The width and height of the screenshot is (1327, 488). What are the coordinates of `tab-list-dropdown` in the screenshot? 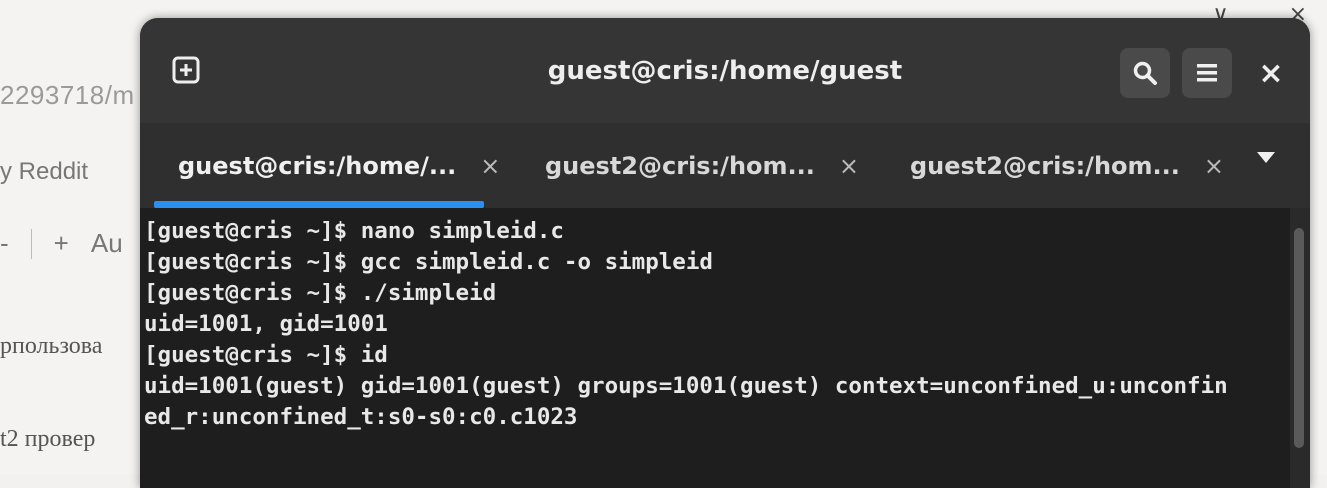 It's located at (1266, 159).